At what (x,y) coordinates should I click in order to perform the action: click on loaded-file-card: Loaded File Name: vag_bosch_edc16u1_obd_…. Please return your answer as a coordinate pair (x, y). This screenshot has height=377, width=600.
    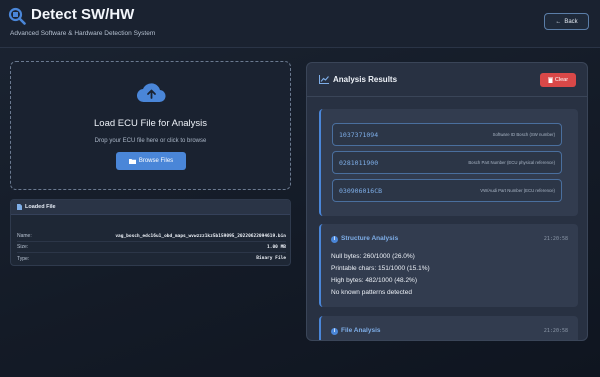
    Looking at the image, I should click on (150, 232).